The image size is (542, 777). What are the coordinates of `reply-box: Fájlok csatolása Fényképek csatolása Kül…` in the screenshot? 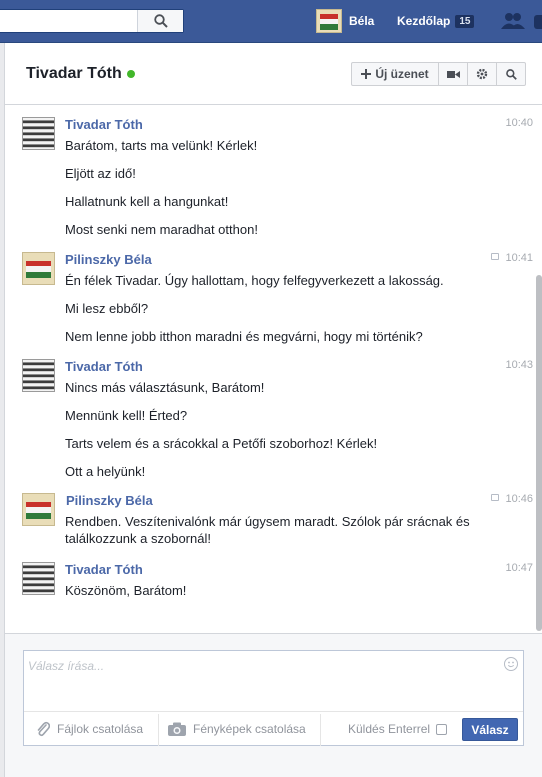 It's located at (273, 698).